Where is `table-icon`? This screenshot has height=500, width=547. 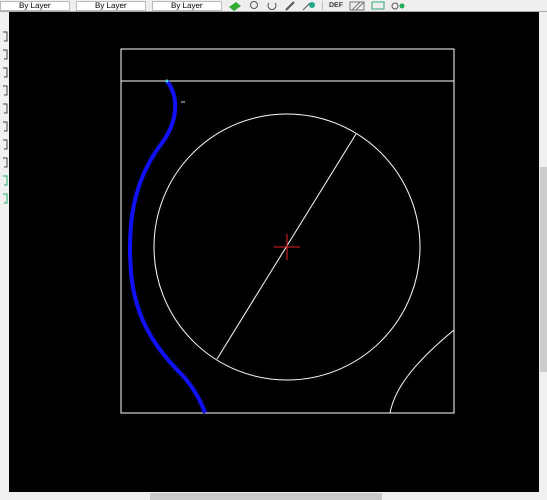
table-icon is located at coordinates (378, 5).